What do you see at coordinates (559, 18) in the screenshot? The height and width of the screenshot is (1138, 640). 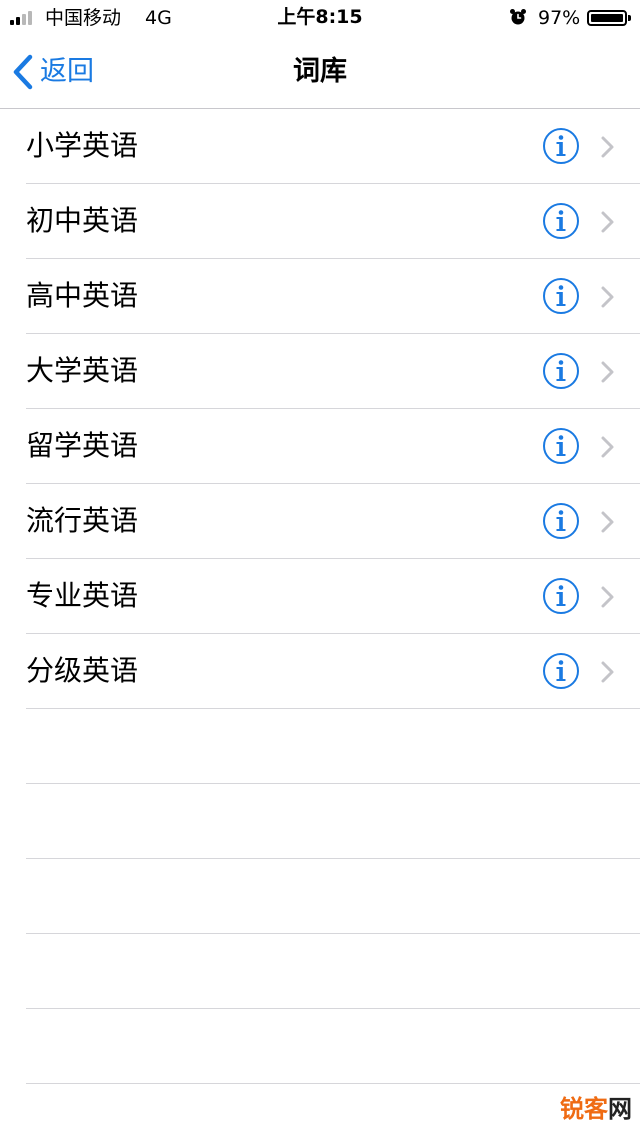 I see `battery-percent: 97%` at bounding box center [559, 18].